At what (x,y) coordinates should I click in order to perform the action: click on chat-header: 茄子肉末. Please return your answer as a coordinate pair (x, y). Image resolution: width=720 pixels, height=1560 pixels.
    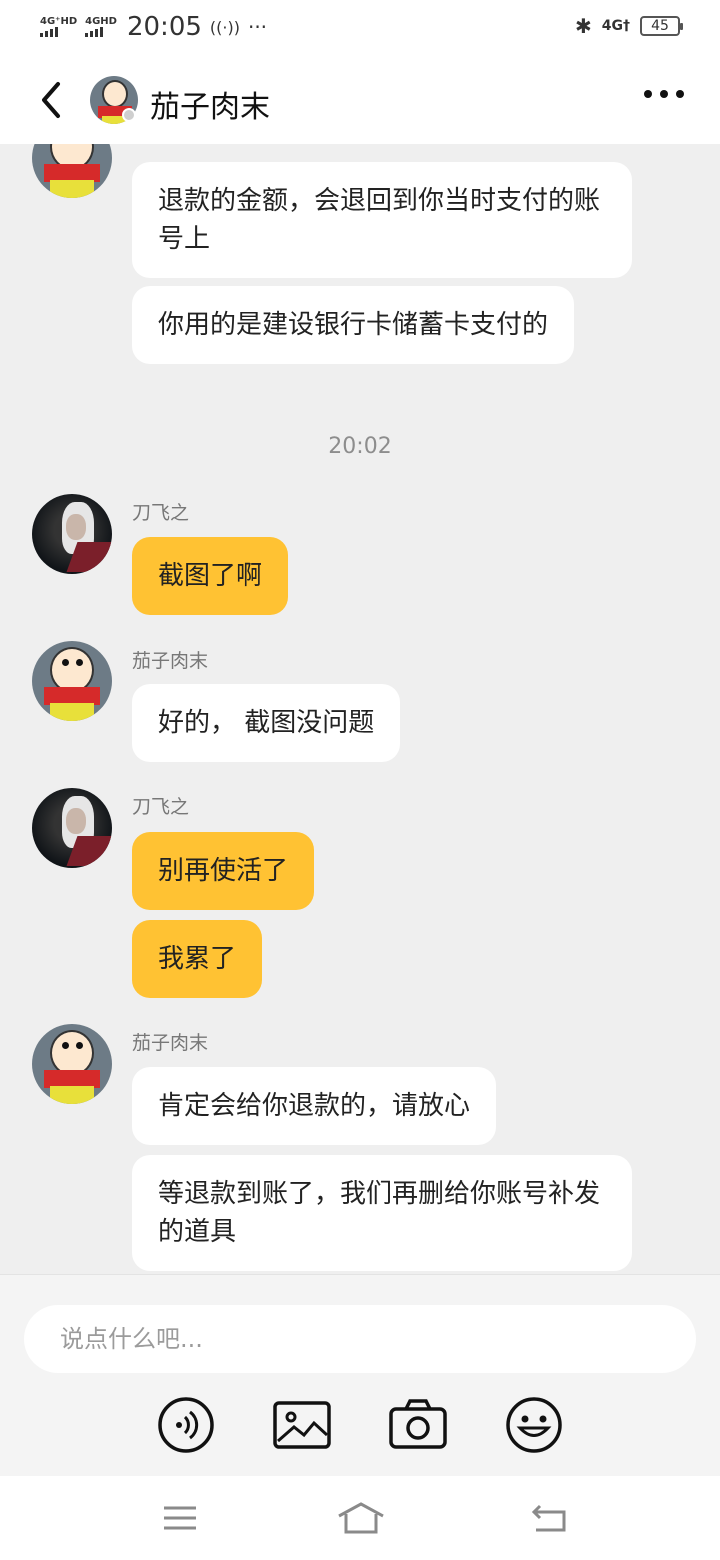
    Looking at the image, I should click on (360, 100).